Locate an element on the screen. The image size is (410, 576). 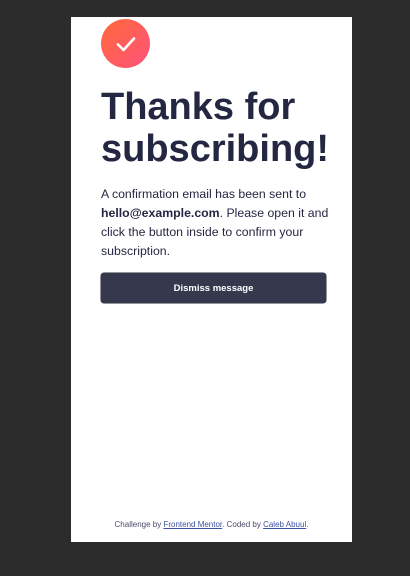
author-link: Caleb Abuul is located at coordinates (284, 524).